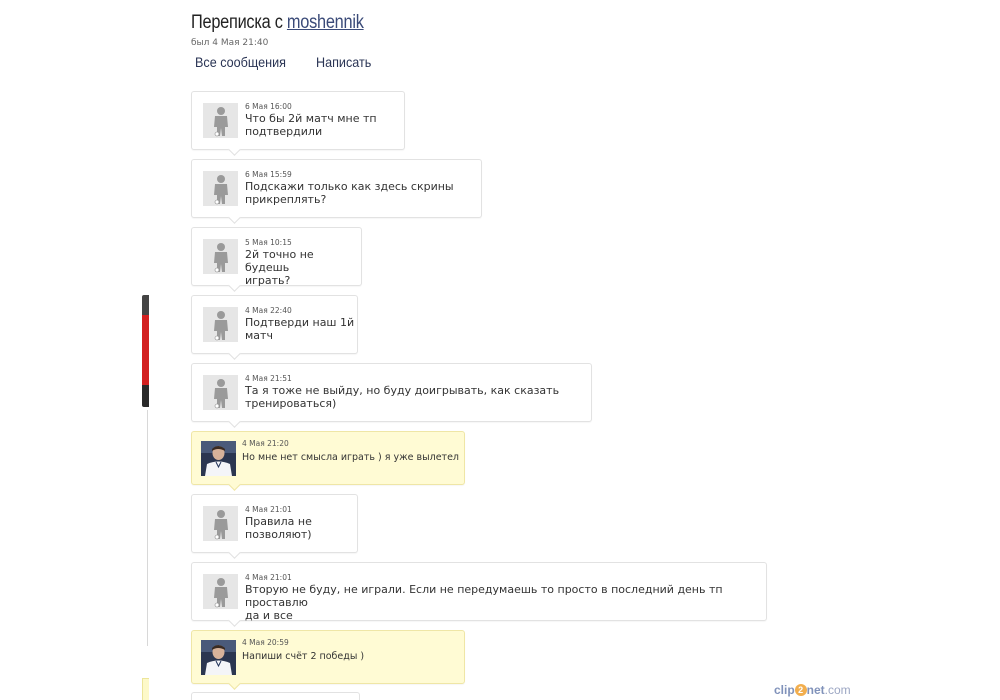 The height and width of the screenshot is (700, 1000). What do you see at coordinates (268, 242) in the screenshot?
I see `message-time: 5 Мая 10:15` at bounding box center [268, 242].